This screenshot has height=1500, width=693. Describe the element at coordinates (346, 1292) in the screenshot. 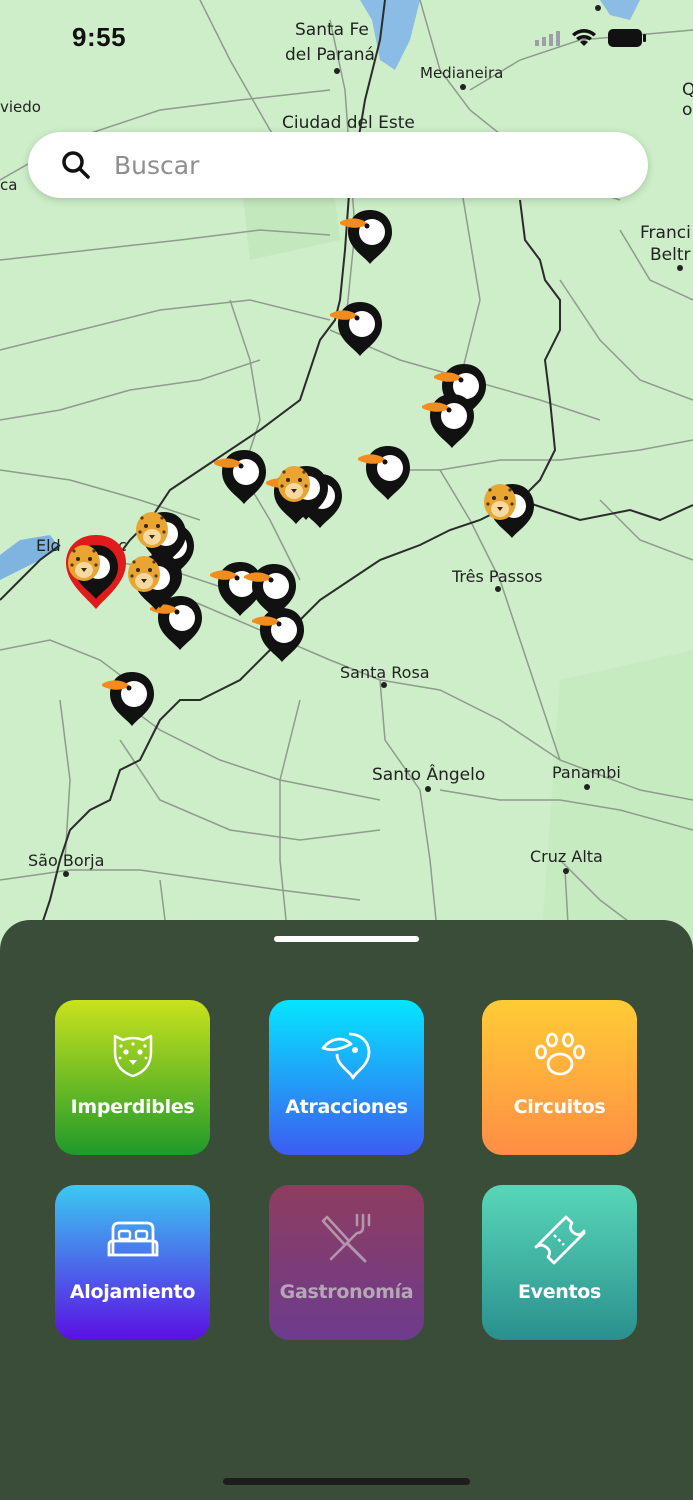

I see `category-label: Gastronomía` at that location.